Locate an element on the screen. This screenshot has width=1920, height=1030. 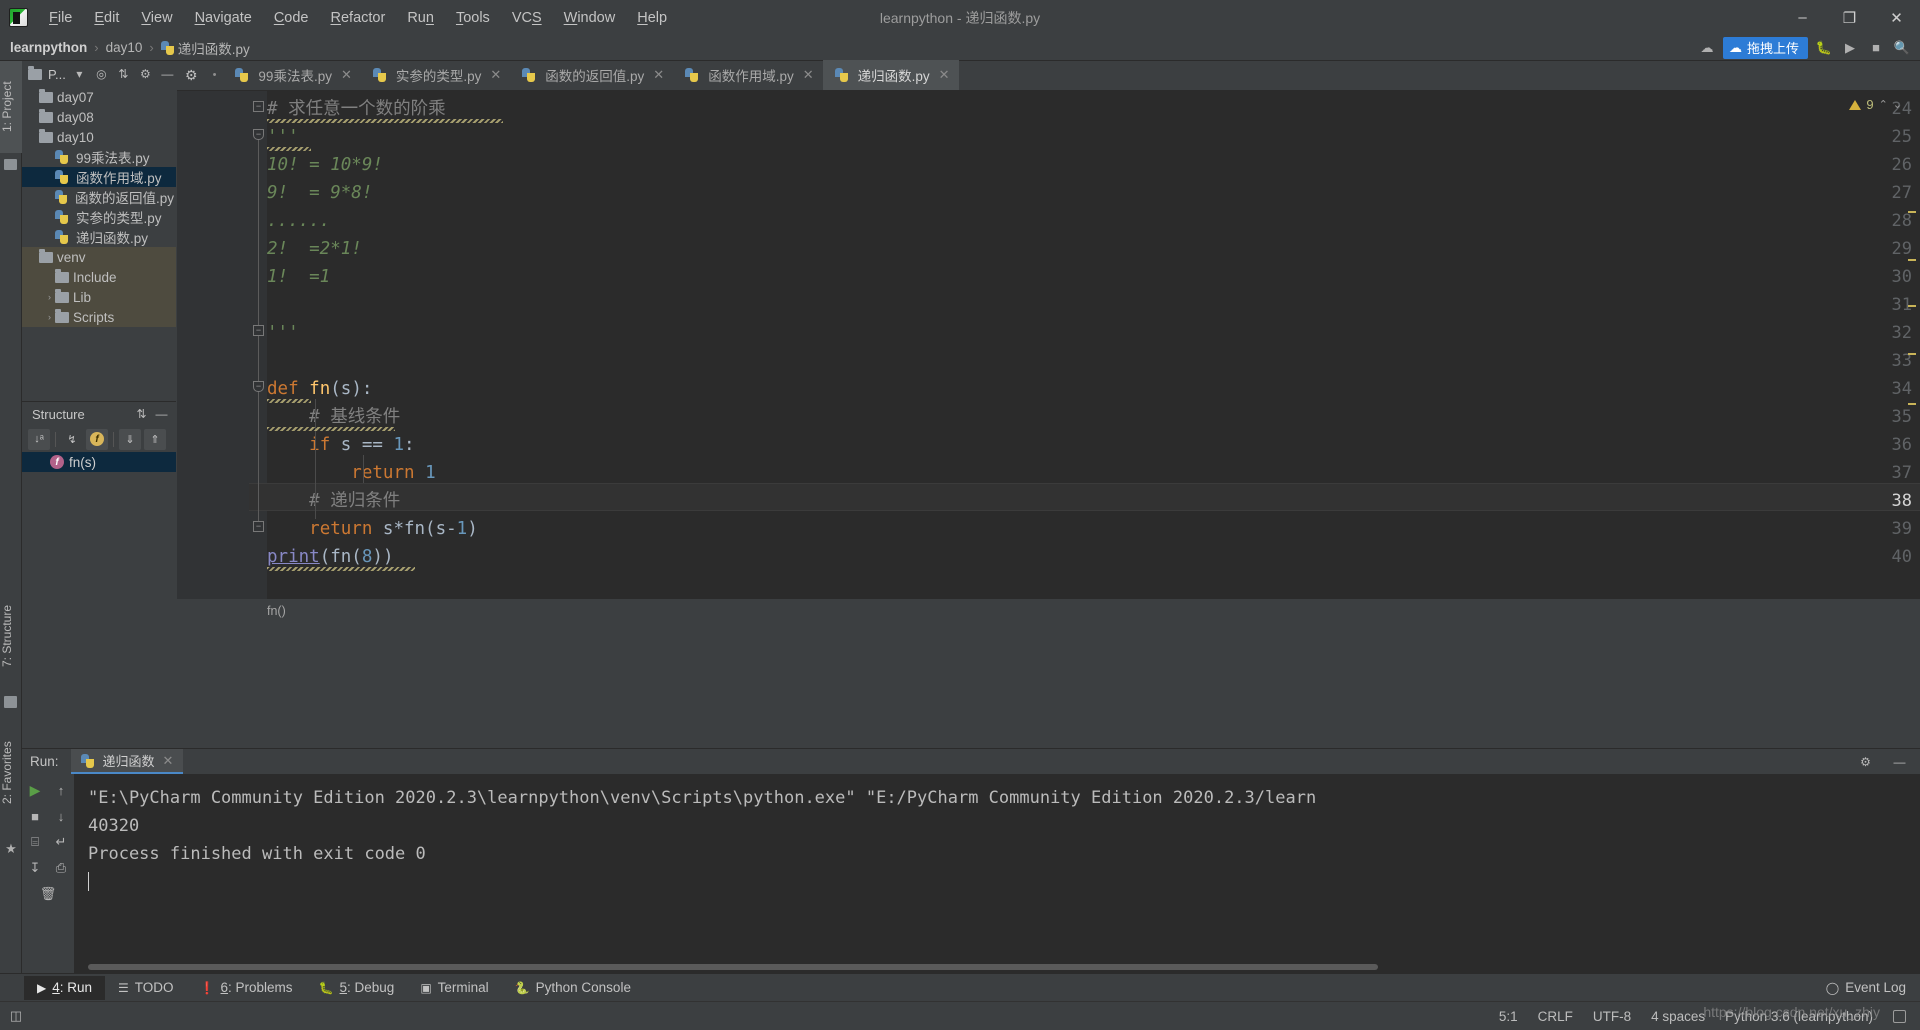
tree-item-folder: › Lib is located at coordinates (99, 297).